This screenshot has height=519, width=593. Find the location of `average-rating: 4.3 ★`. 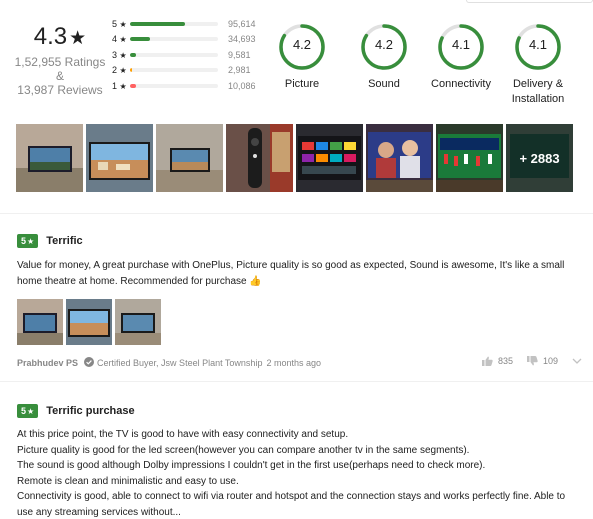

average-rating: 4.3 ★ is located at coordinates (60, 36).